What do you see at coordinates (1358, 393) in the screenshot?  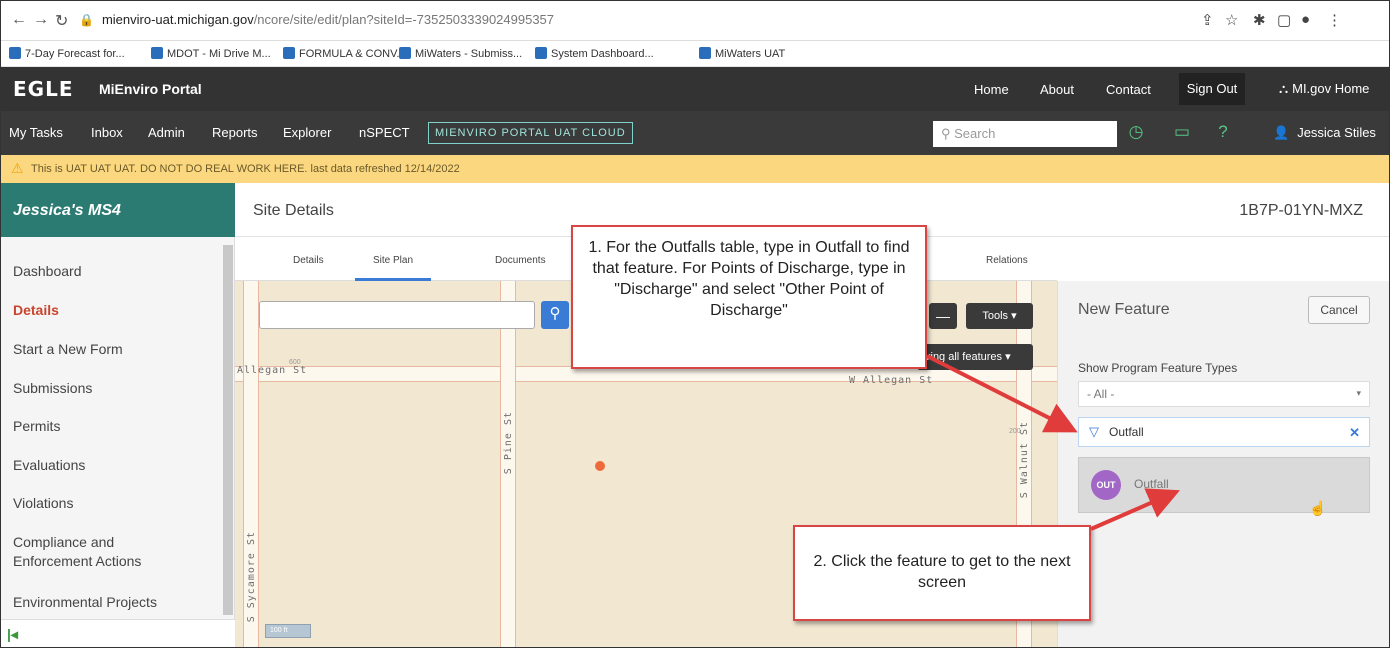 I see `chevron-down-icon: ▾` at bounding box center [1358, 393].